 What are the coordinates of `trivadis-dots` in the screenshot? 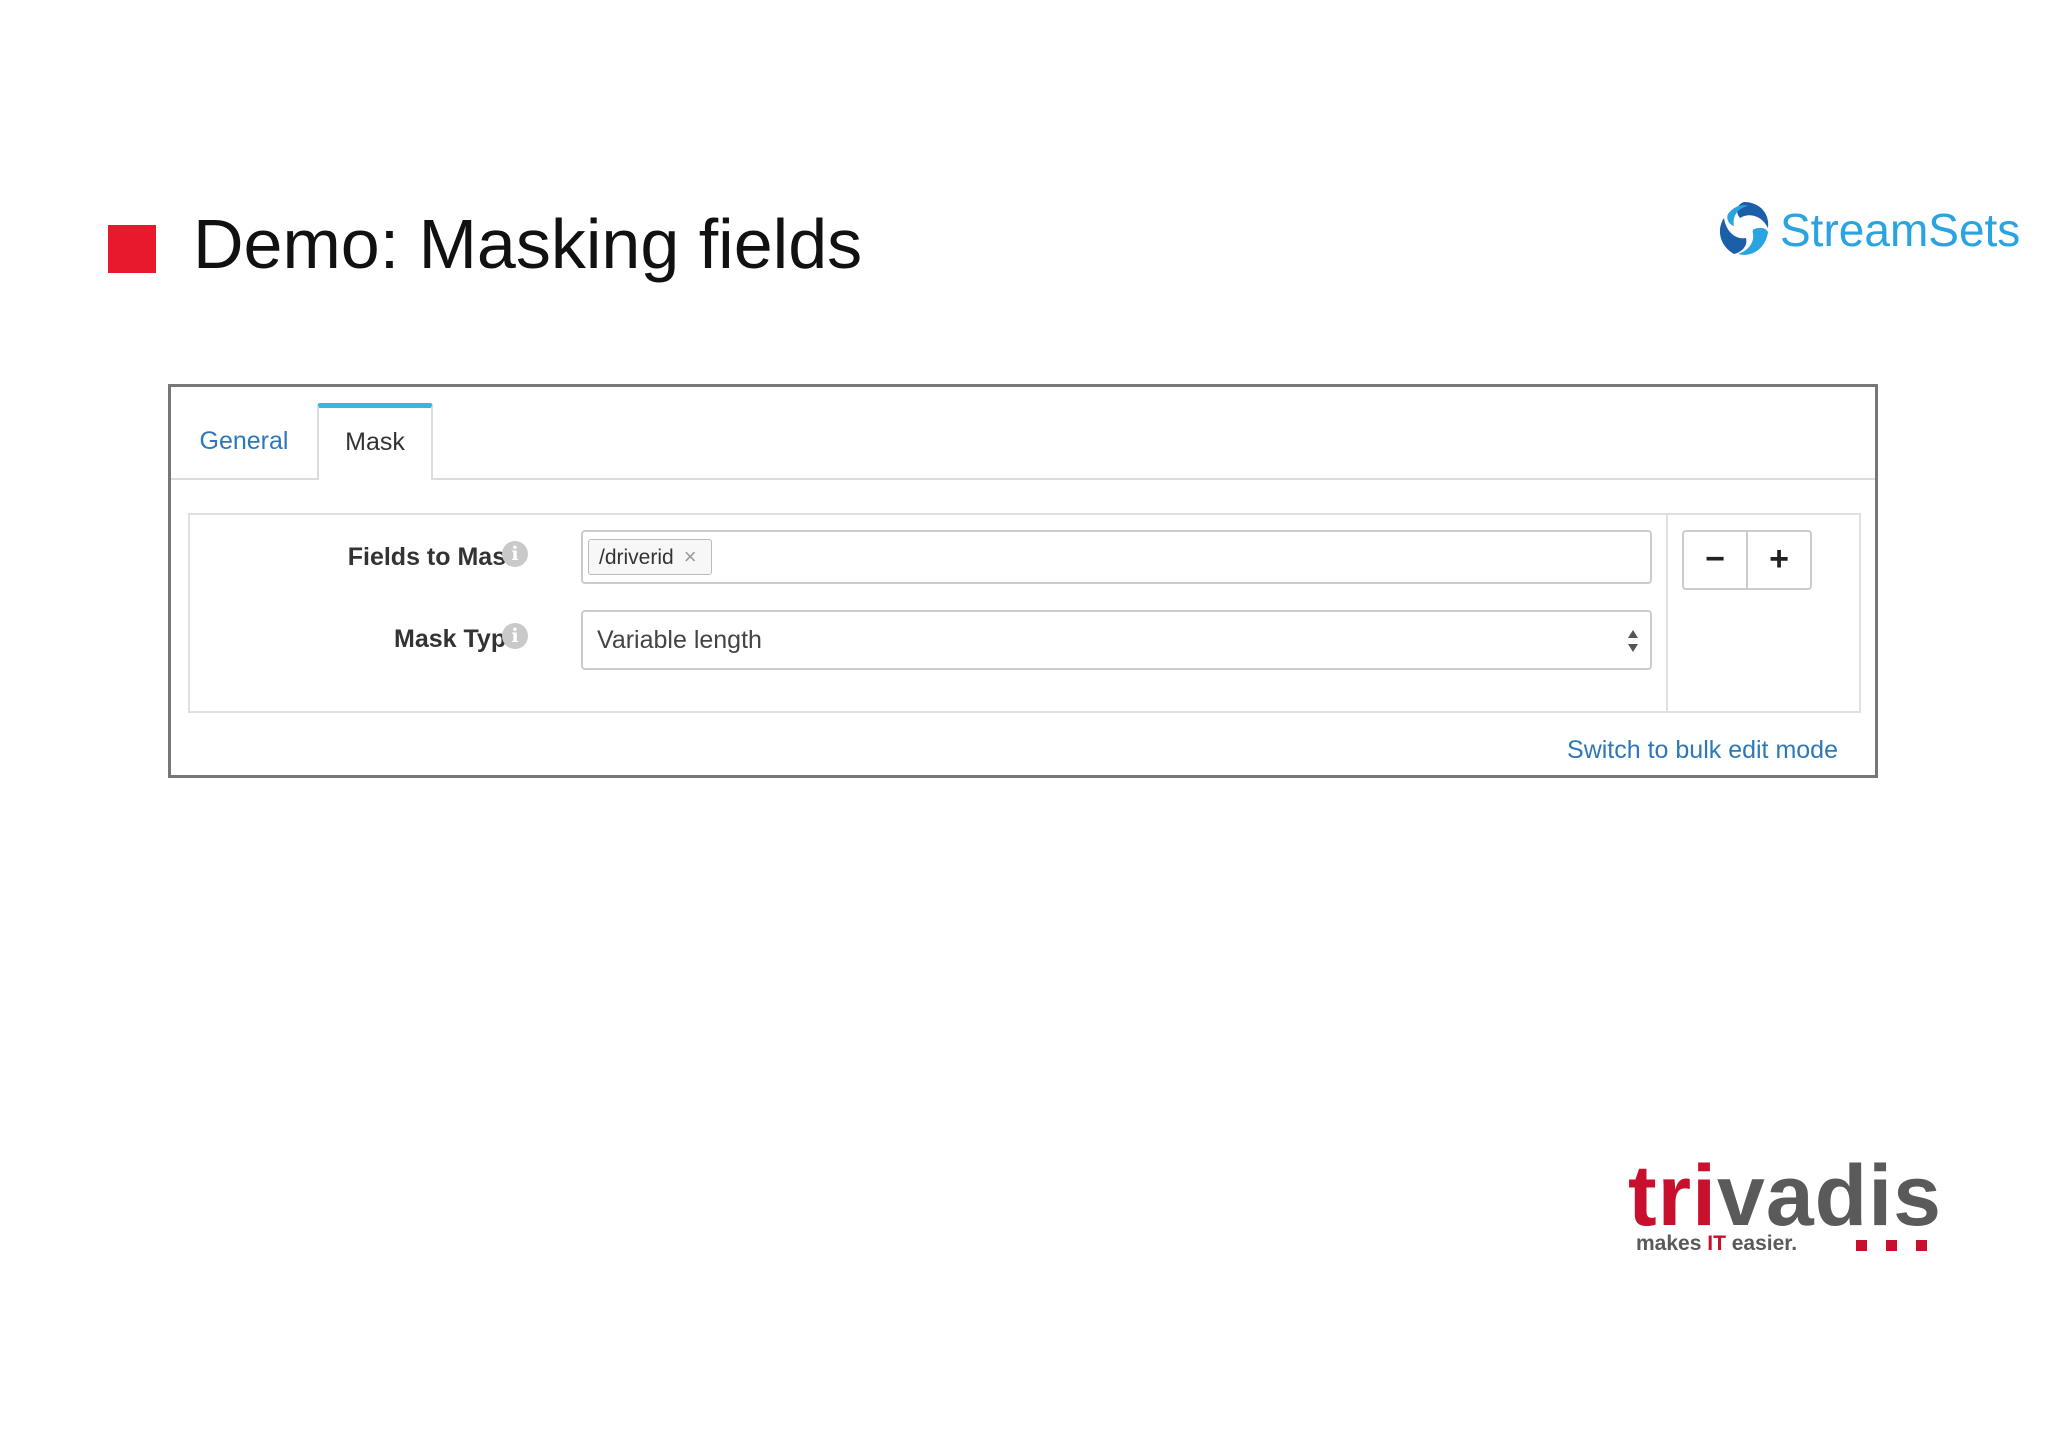 It's located at (1896, 1246).